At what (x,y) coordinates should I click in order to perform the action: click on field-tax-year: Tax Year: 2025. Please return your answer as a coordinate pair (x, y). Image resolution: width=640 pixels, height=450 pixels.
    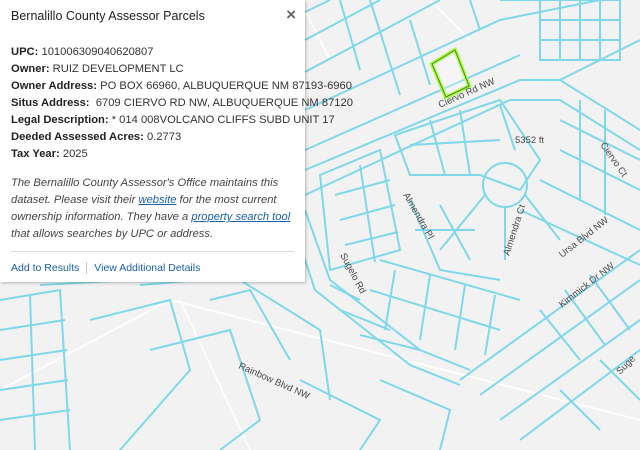
    Looking at the image, I should click on (152, 154).